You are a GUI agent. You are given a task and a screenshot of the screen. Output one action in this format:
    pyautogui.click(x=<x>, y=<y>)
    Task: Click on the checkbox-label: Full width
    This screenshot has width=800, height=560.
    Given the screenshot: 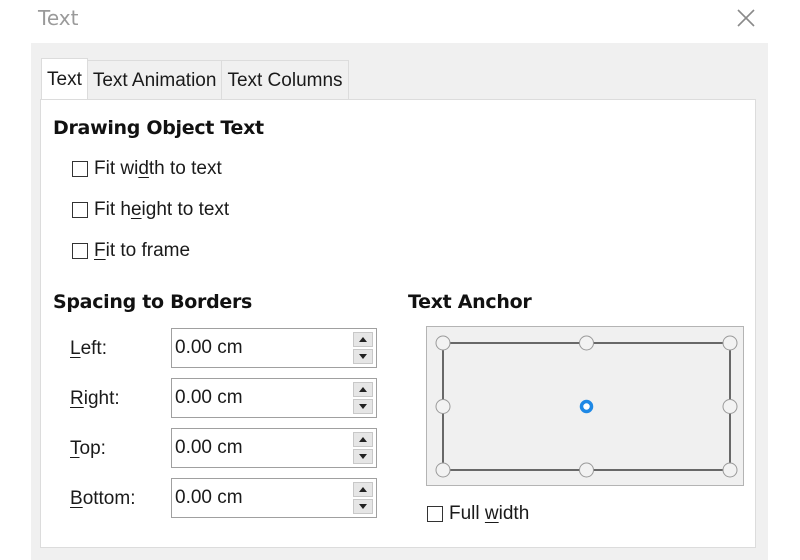 What is the action you would take?
    pyautogui.click(x=489, y=513)
    